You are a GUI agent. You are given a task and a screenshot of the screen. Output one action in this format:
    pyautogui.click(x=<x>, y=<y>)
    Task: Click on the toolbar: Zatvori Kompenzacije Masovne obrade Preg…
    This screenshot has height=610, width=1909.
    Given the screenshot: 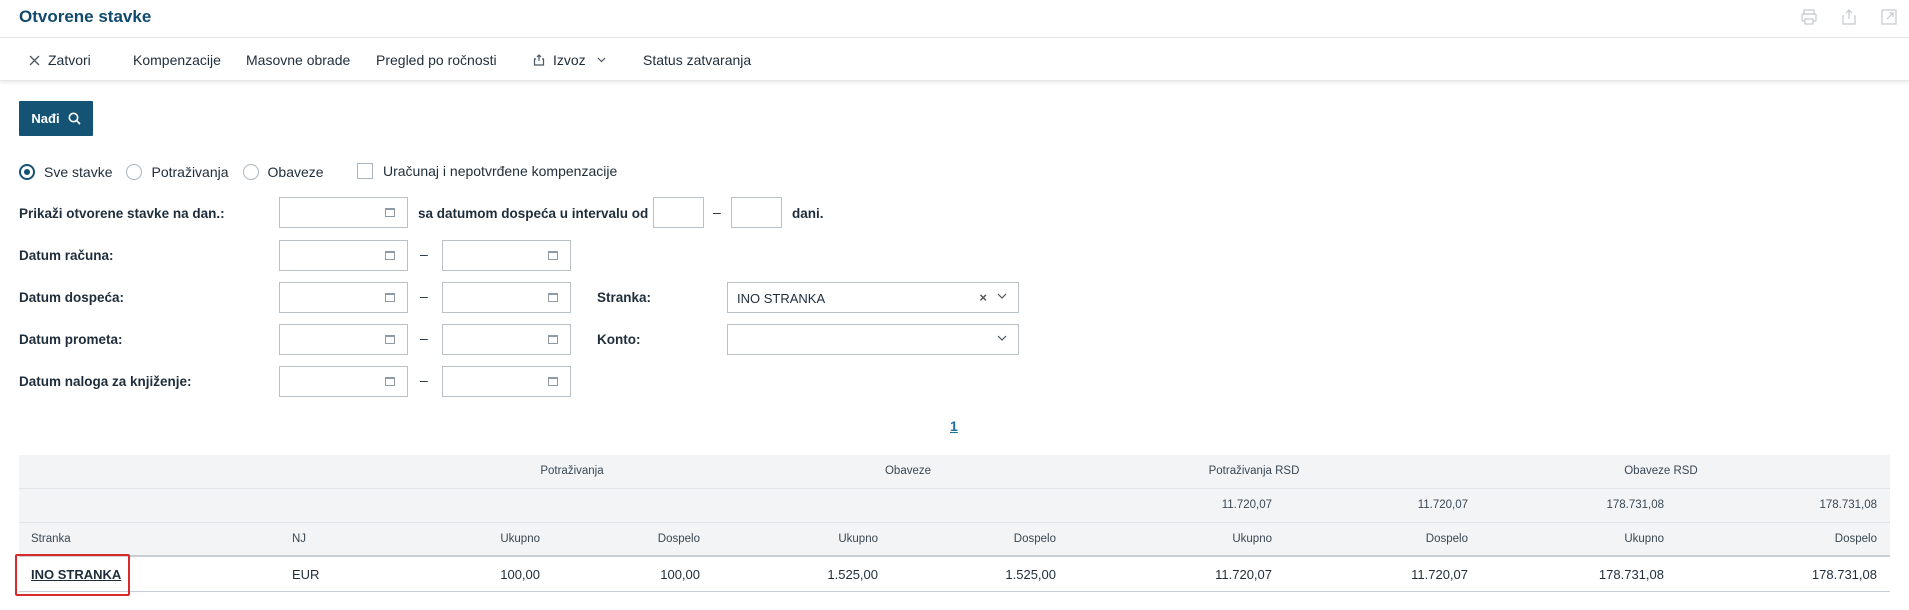 What is the action you would take?
    pyautogui.click(x=954, y=60)
    